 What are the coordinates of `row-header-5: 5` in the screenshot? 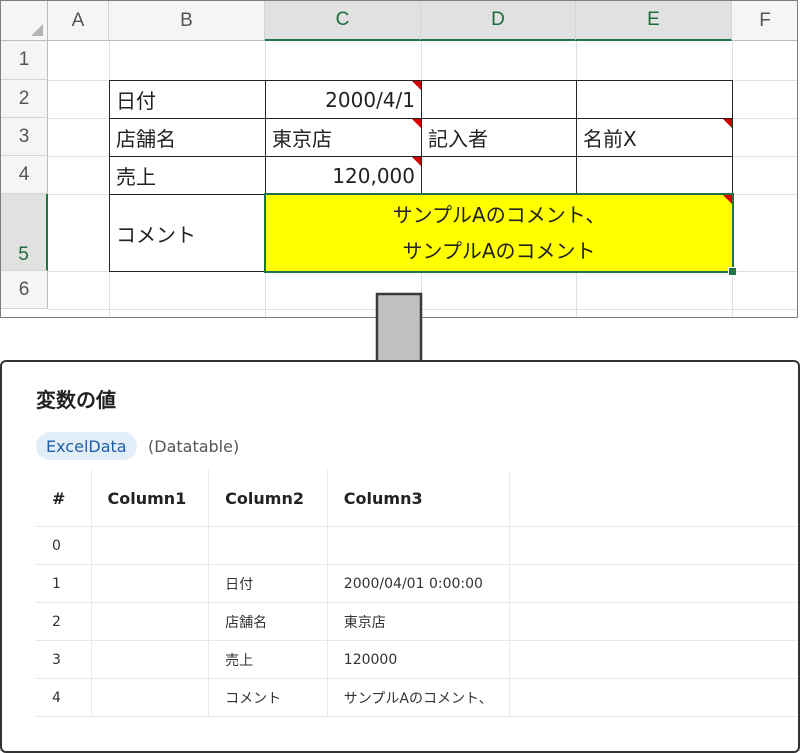 It's located at (24, 232).